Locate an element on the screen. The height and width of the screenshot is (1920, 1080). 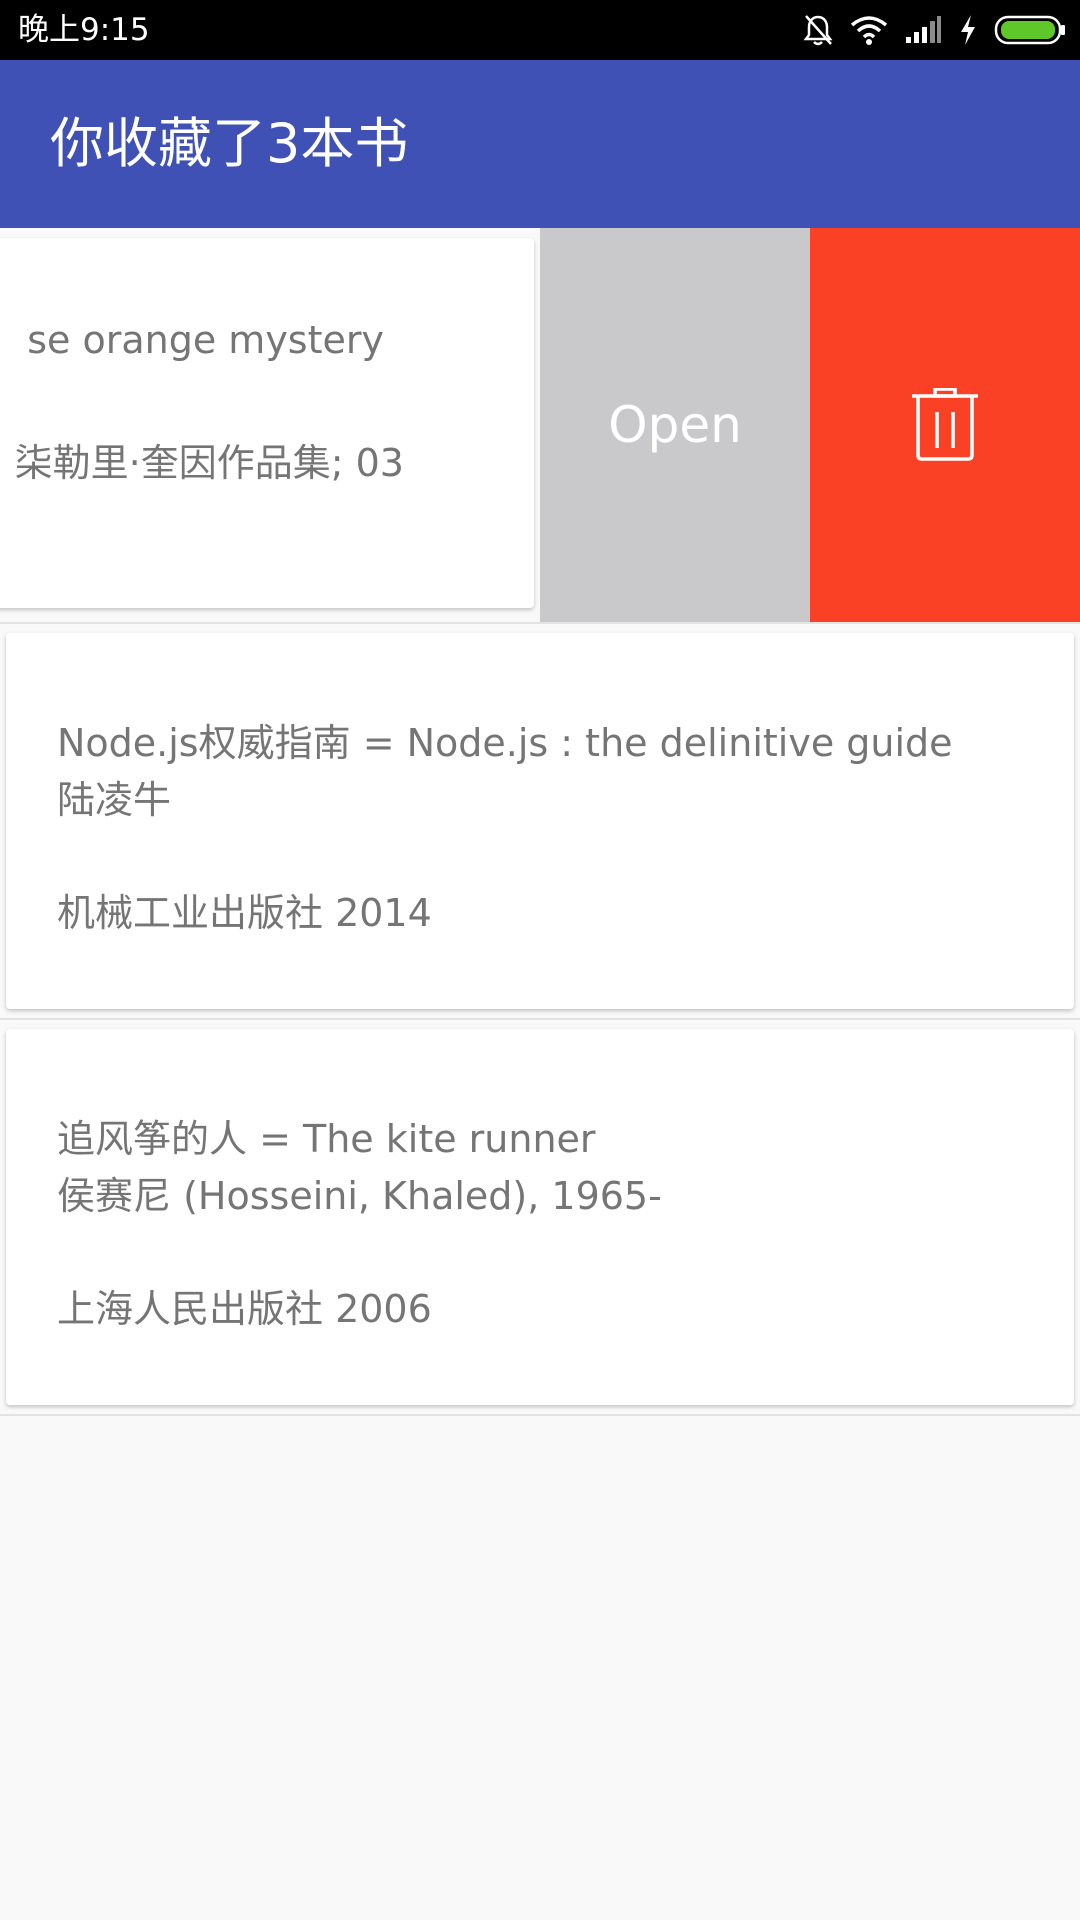
book-series-partial: 柒勒里·奎因作品集; 03 is located at coordinates (209, 463).